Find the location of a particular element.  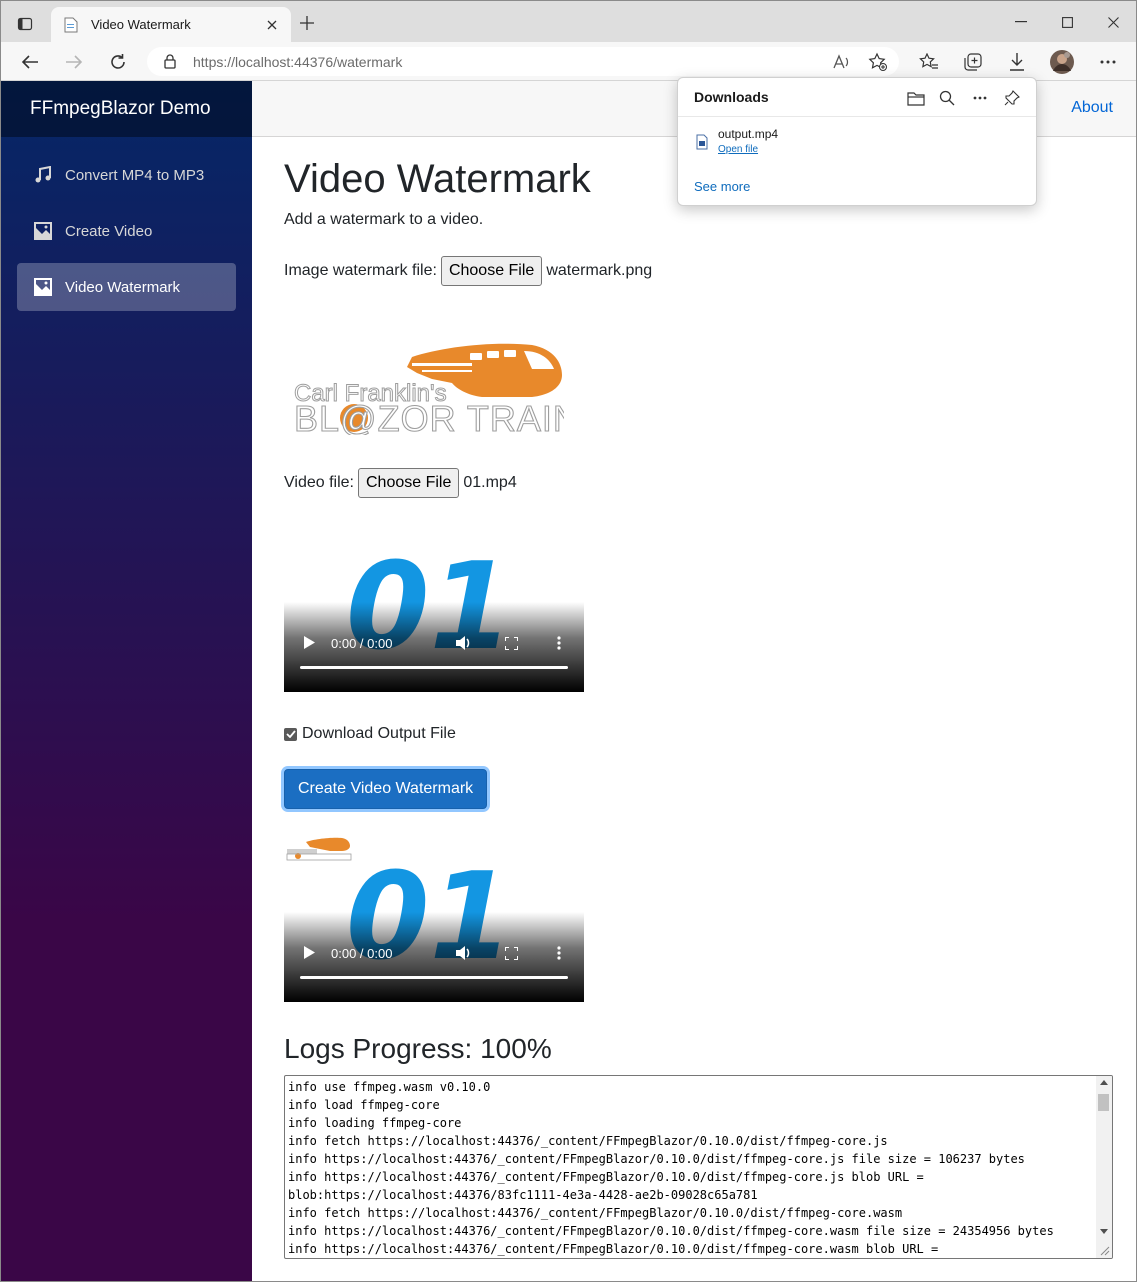

add-favorite-icon is located at coordinates (878, 62).